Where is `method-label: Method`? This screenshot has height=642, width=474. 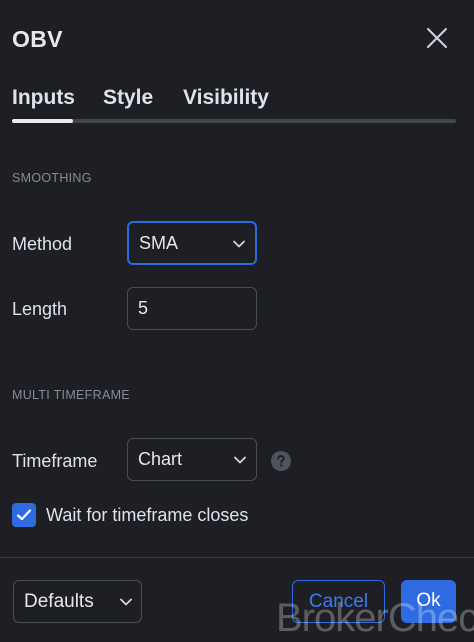 method-label: Method is located at coordinates (42, 244).